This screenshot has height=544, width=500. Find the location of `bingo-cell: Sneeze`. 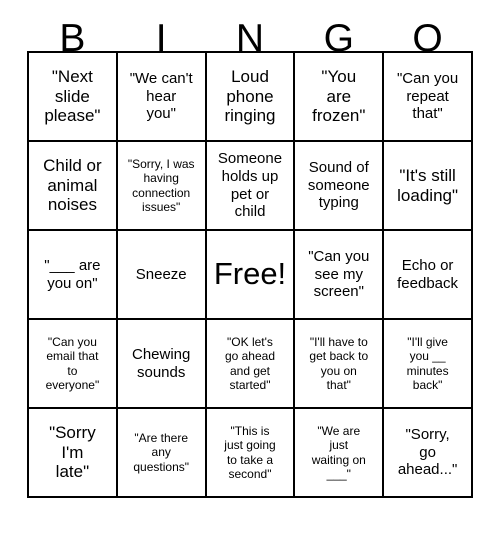

bingo-cell: Sneeze is located at coordinates (162, 275).